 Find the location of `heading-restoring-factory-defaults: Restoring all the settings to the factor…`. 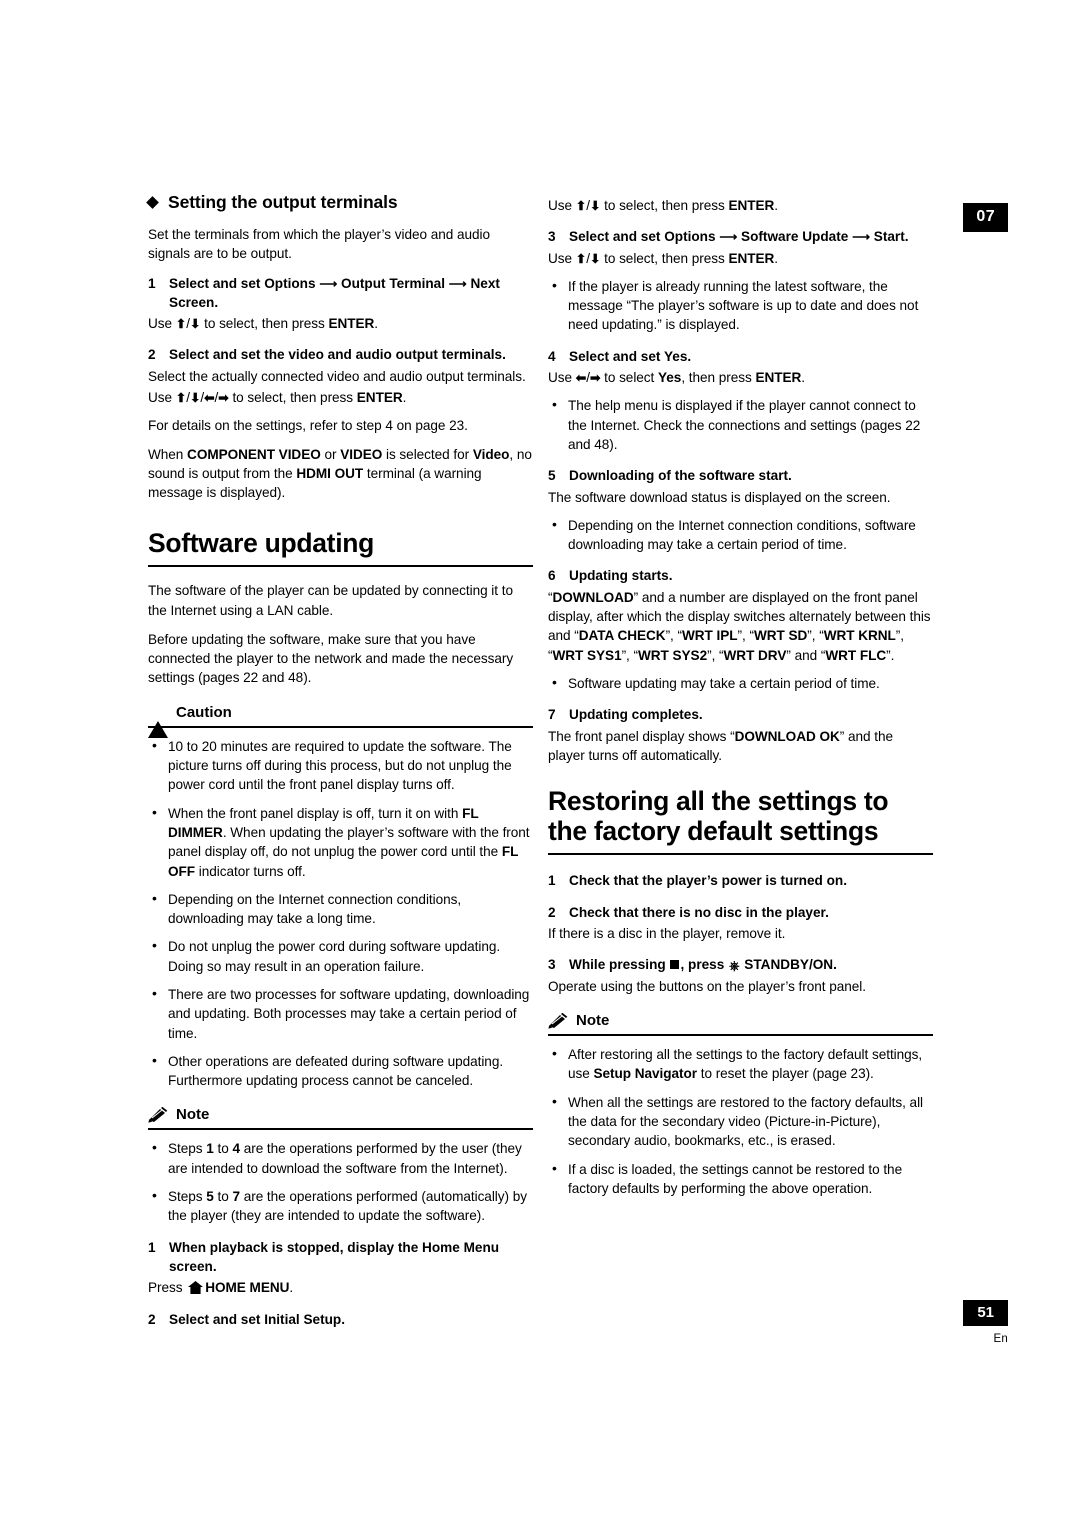

heading-restoring-factory-defaults: Restoring all the settings to the factor… is located at coordinates (740, 821).